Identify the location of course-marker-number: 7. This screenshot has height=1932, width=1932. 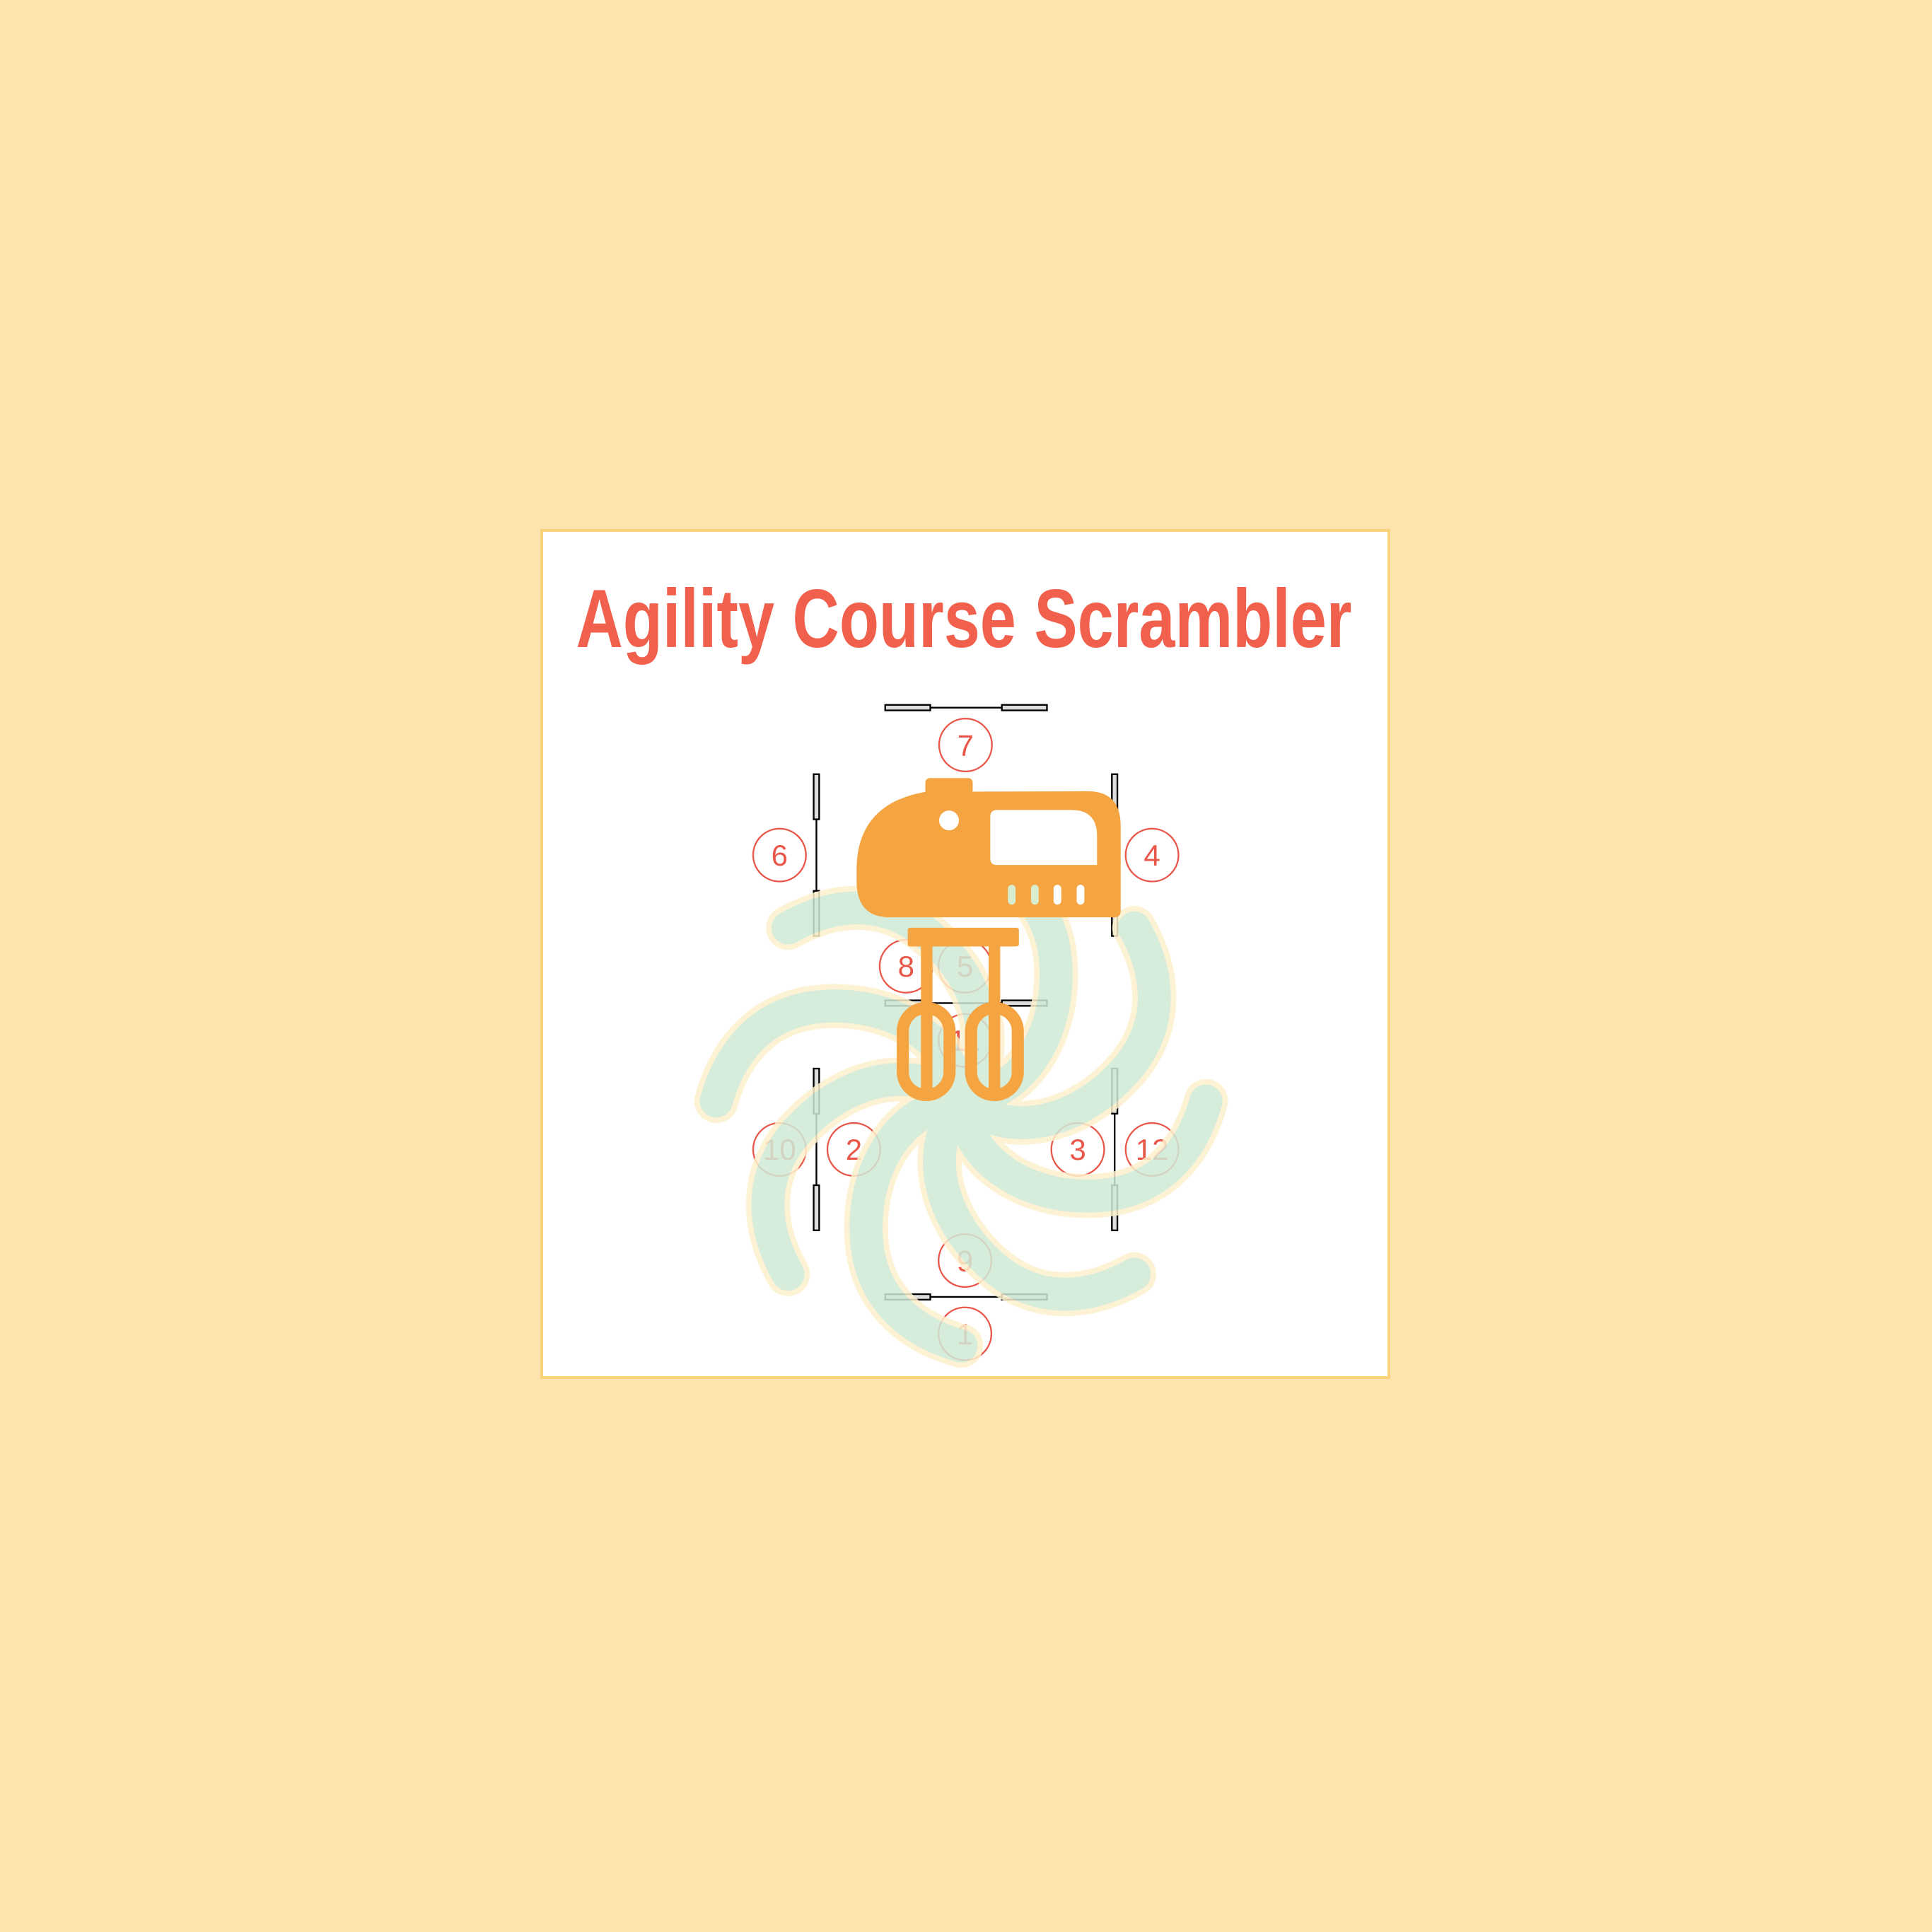
(966, 745).